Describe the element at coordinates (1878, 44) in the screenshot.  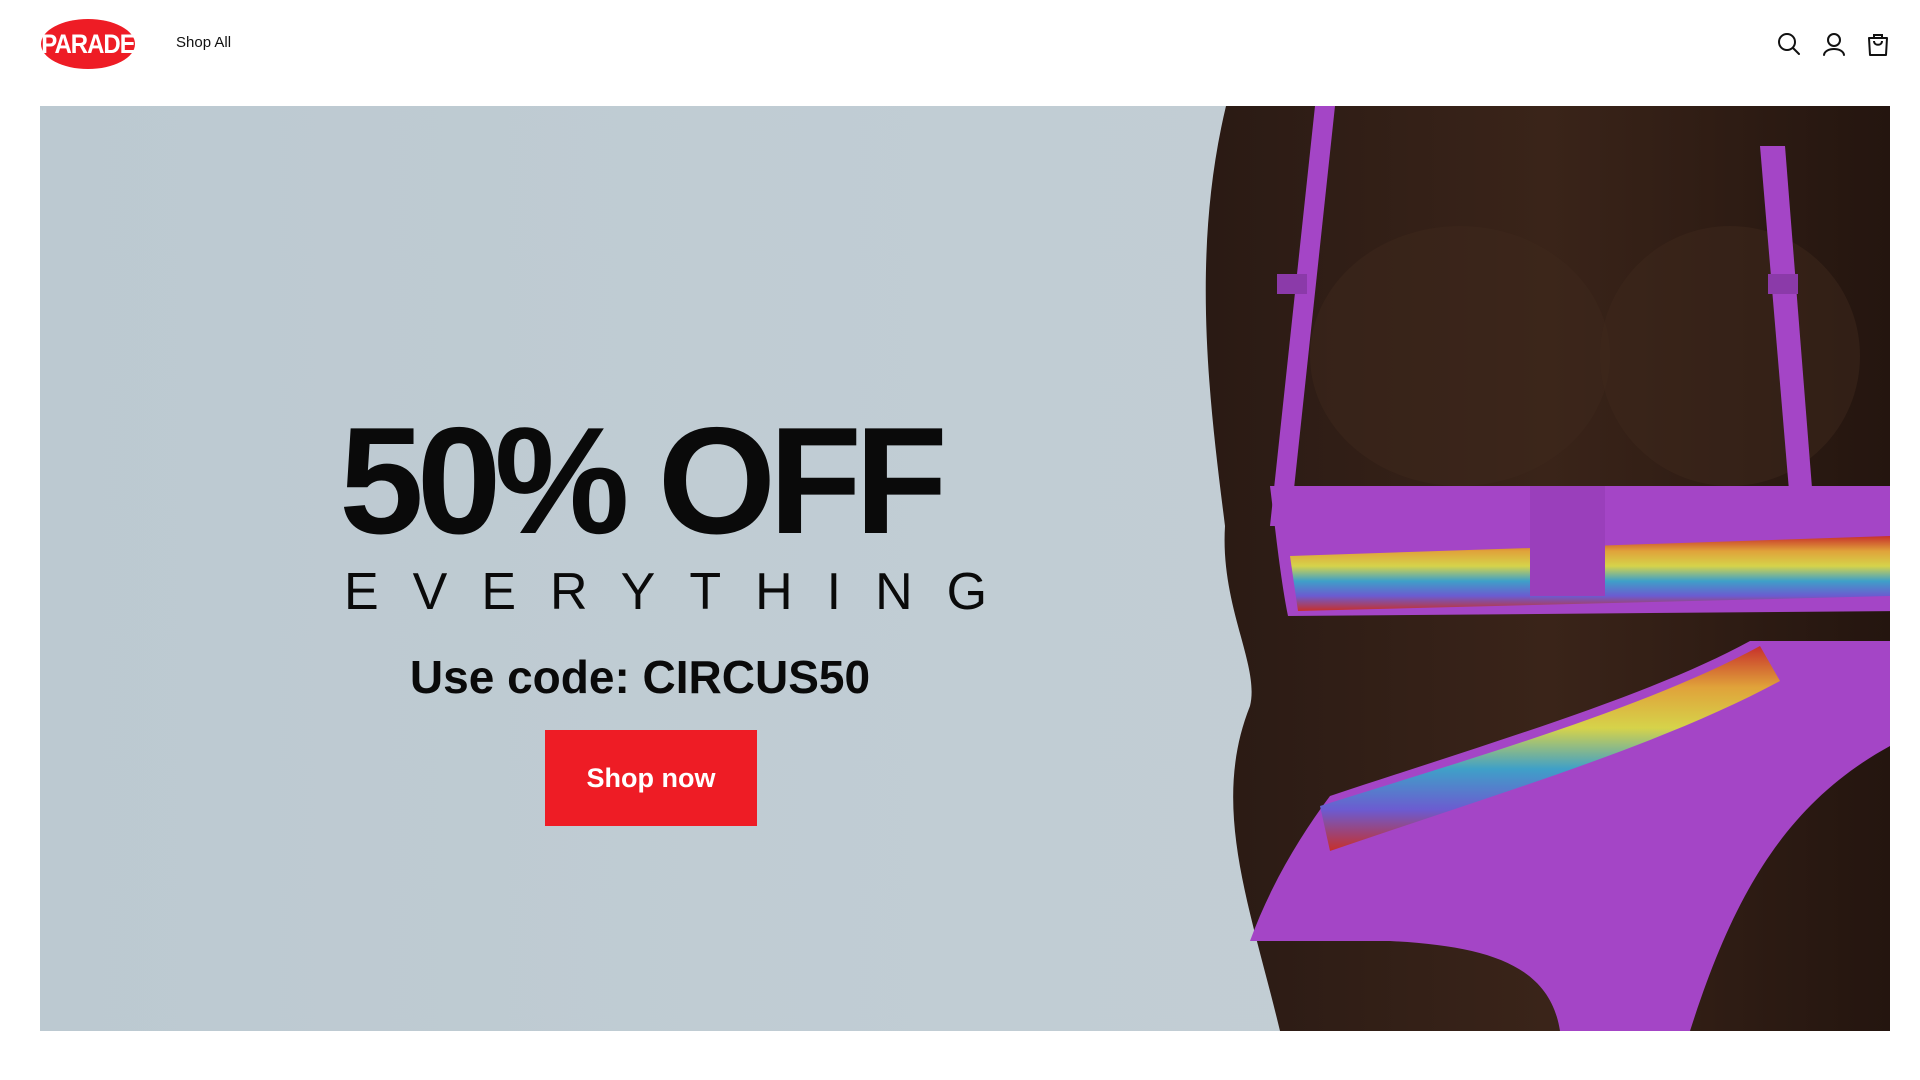
I see `cart-icon` at that location.